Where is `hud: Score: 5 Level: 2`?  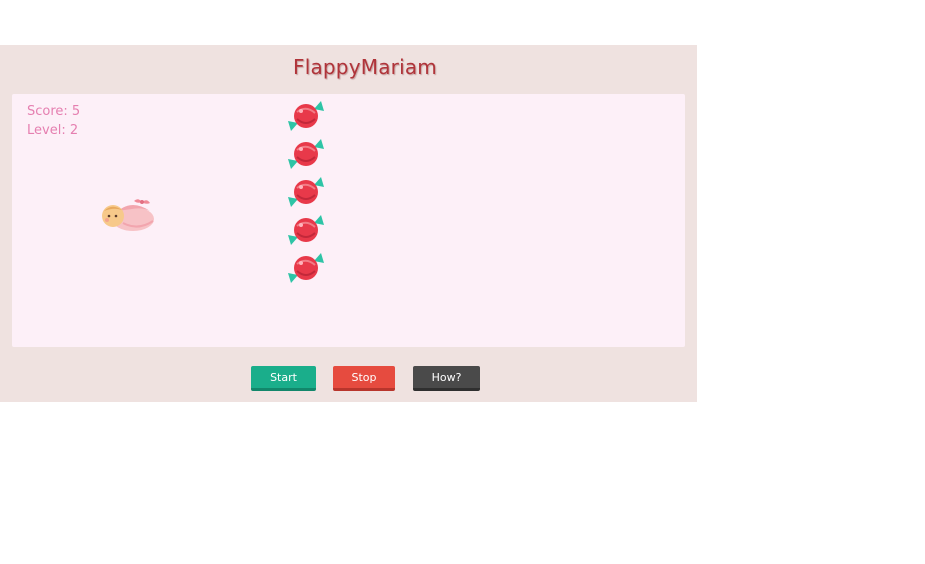 hud: Score: 5 Level: 2 is located at coordinates (53, 121).